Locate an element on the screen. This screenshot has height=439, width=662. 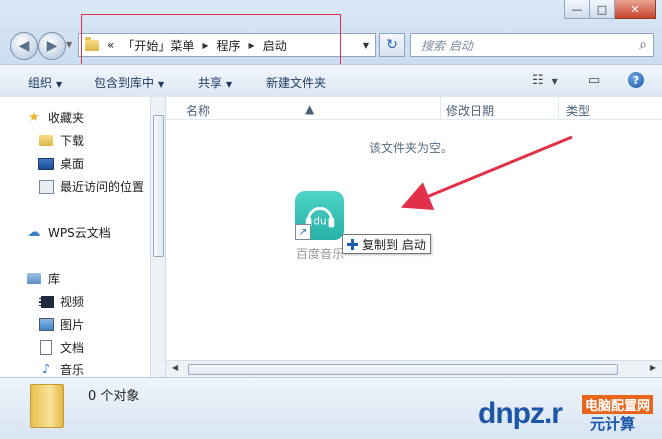
watermark-main-text: dnpz.r is located at coordinates (520, 413).